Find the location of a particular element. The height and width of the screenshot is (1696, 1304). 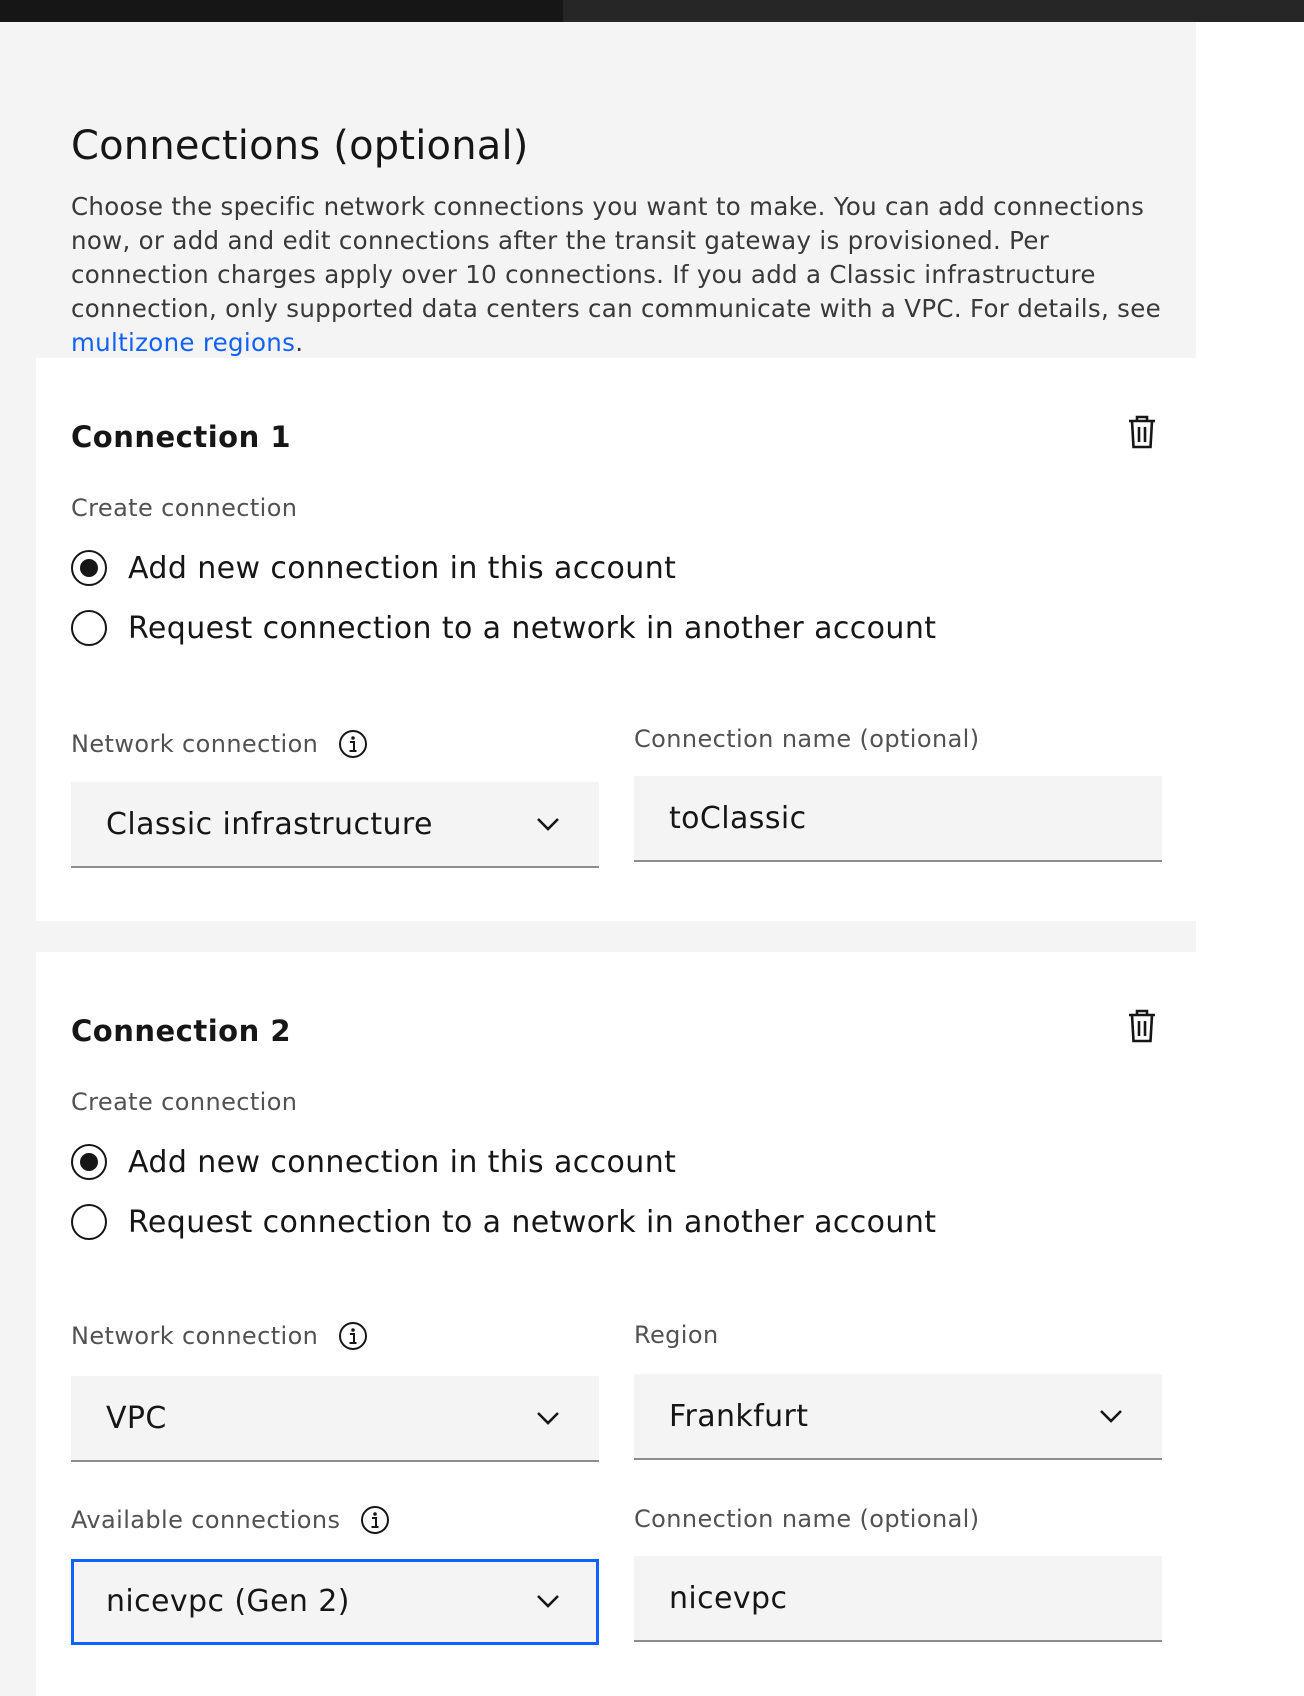

available-connections-label-text: Available connections is located at coordinates (206, 1520).